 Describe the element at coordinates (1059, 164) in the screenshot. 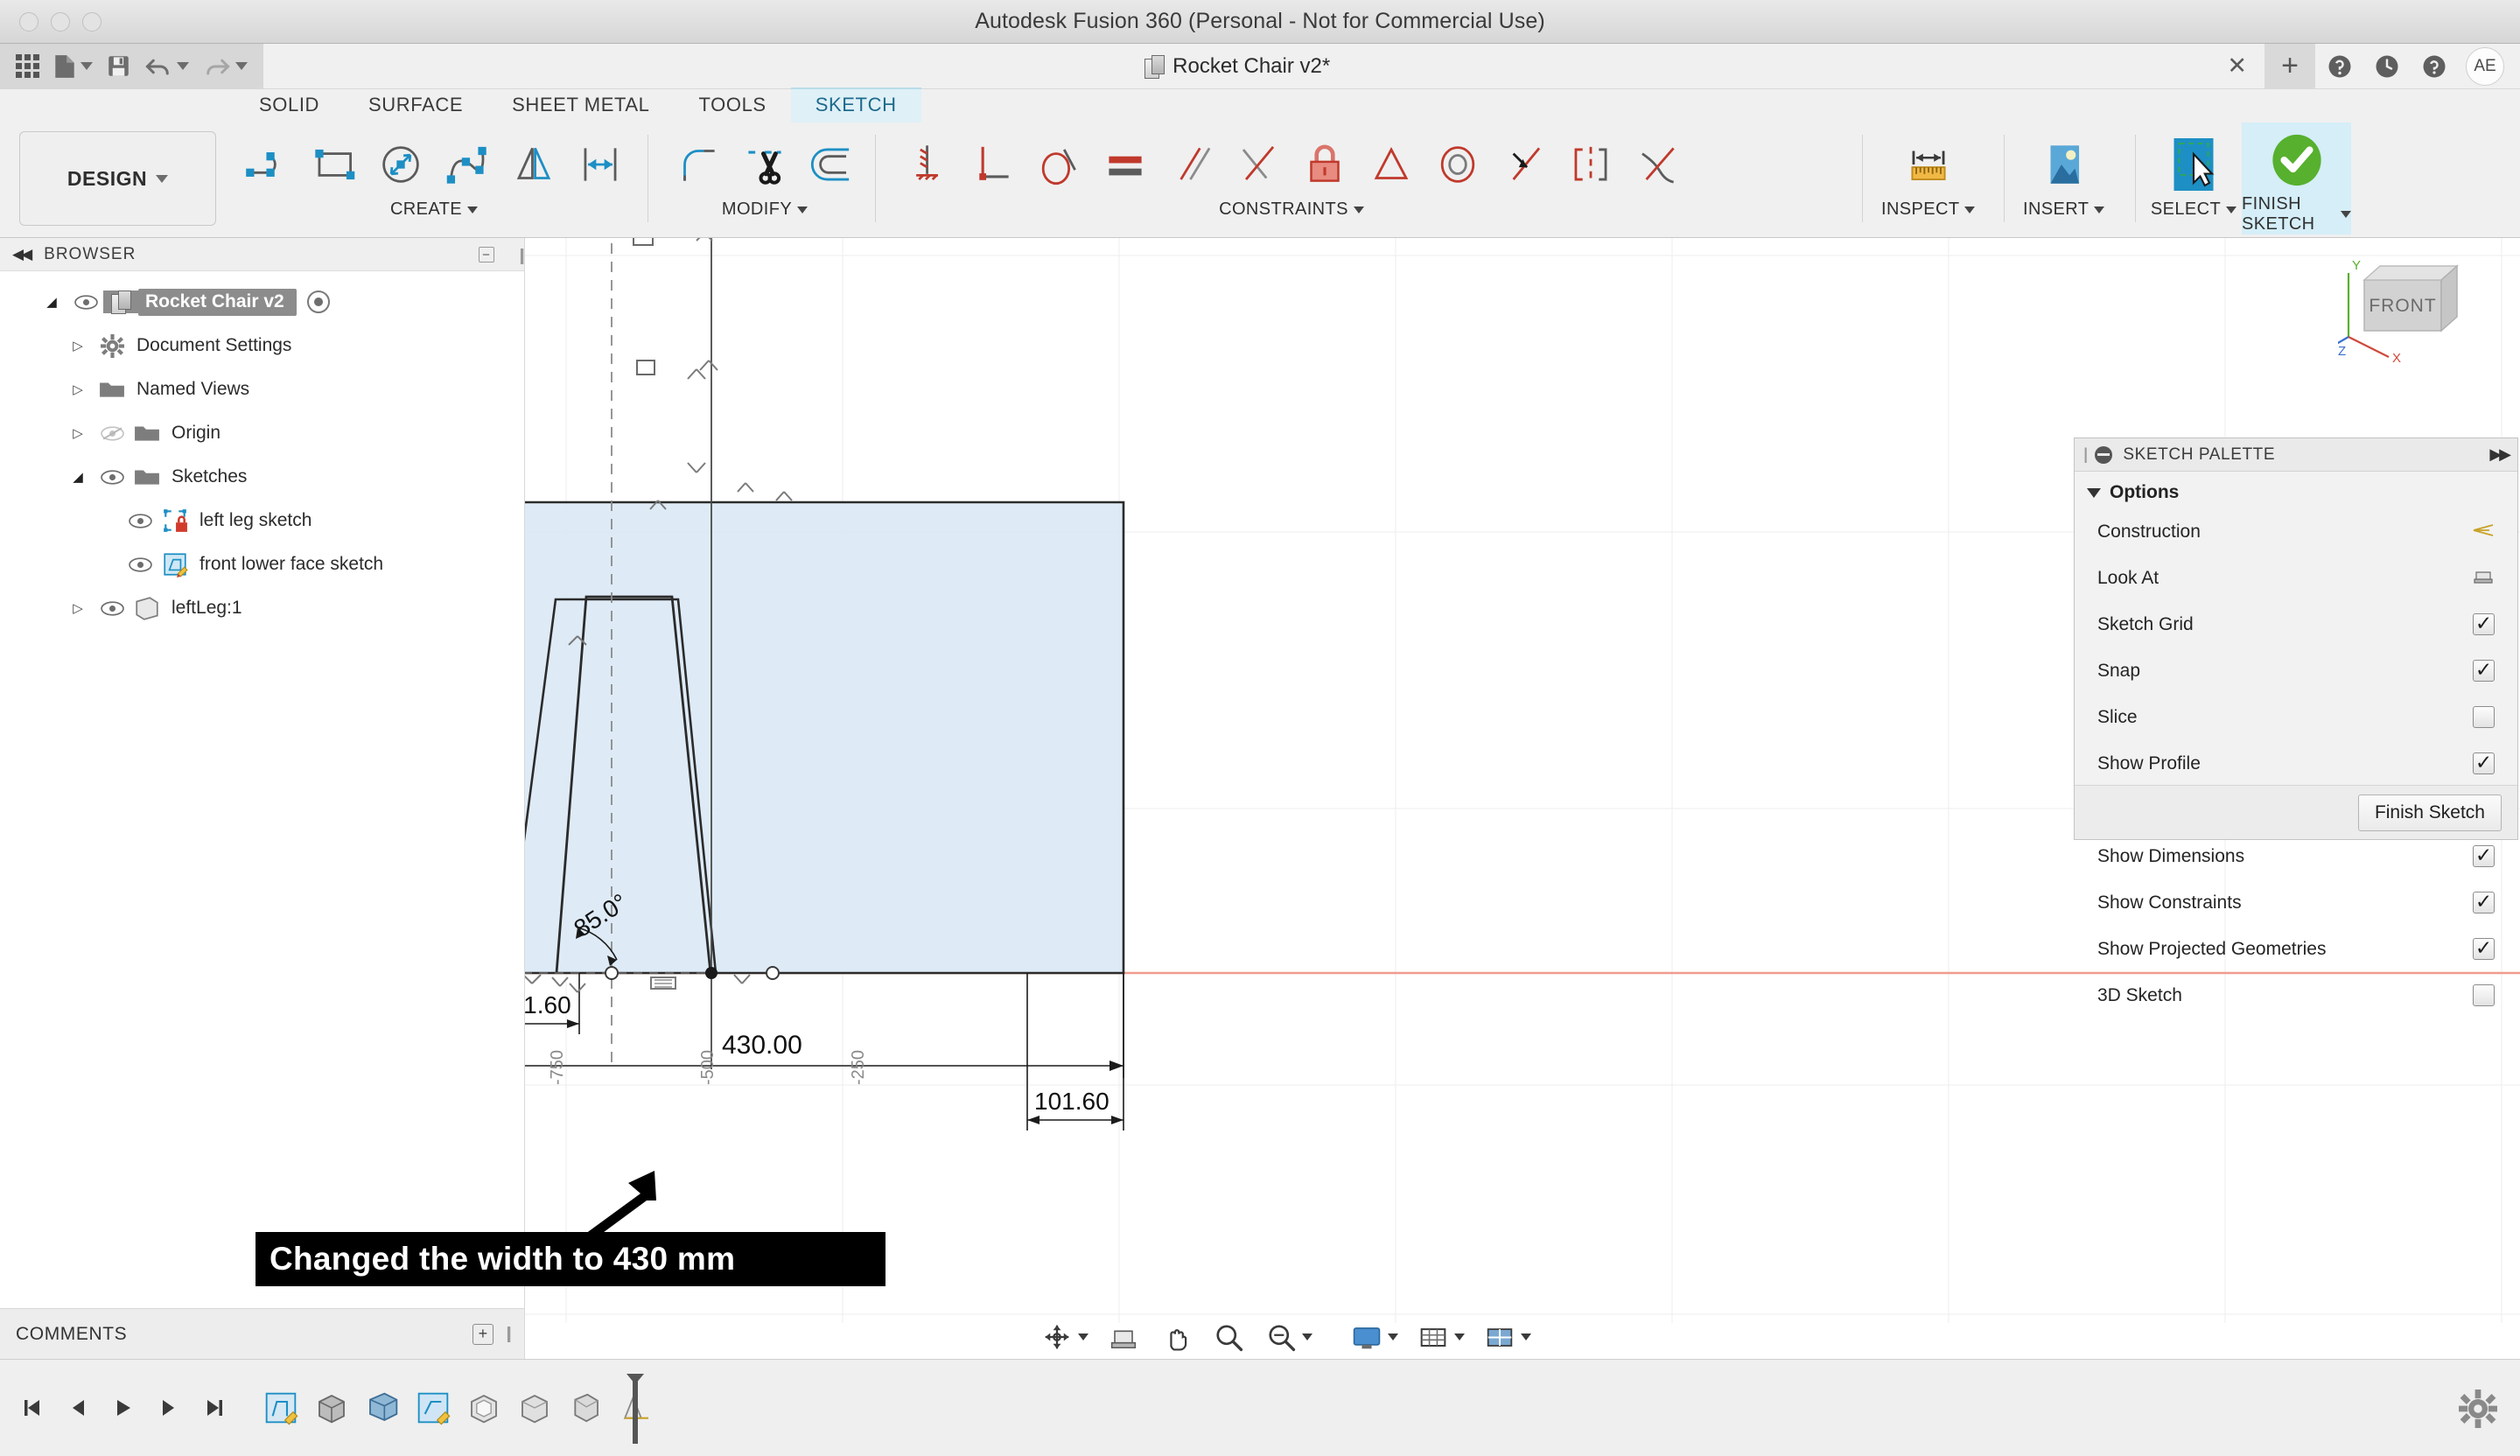

I see `tangent-constraint-button` at that location.